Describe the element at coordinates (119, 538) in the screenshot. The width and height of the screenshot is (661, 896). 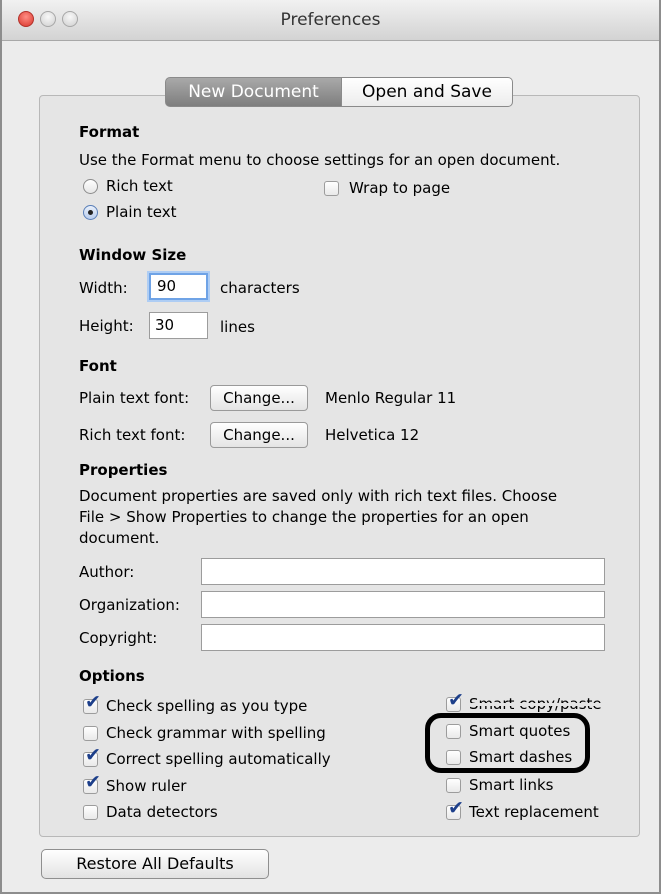
I see `properties-description-line3: document.` at that location.